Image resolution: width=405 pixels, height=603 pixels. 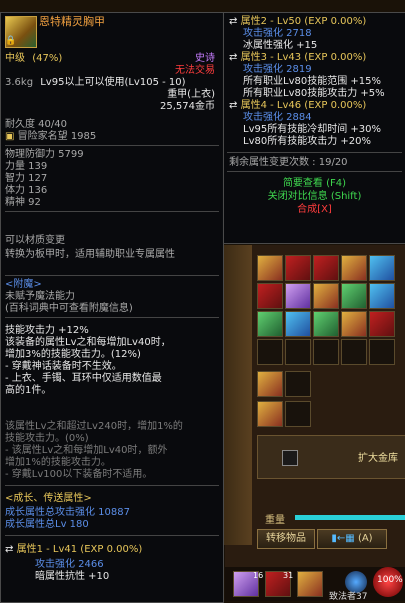 I want to click on skill-line: 该装备的属性Lv之和每增加Lv40时，, so click(x=88, y=342).